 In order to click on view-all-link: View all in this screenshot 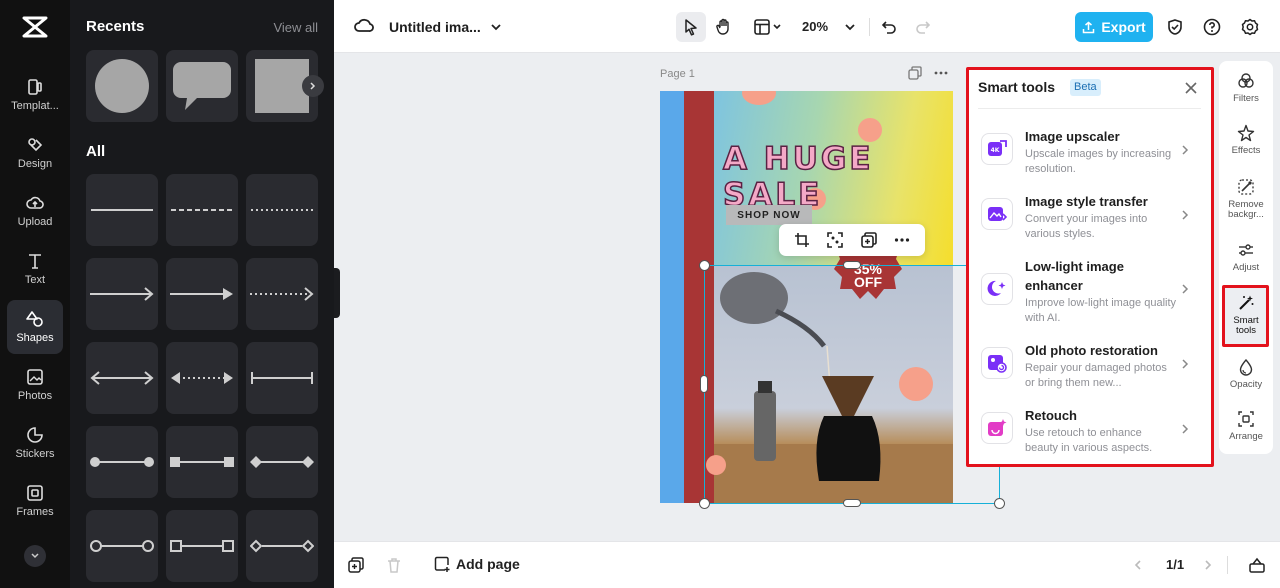, I will do `click(295, 27)`.